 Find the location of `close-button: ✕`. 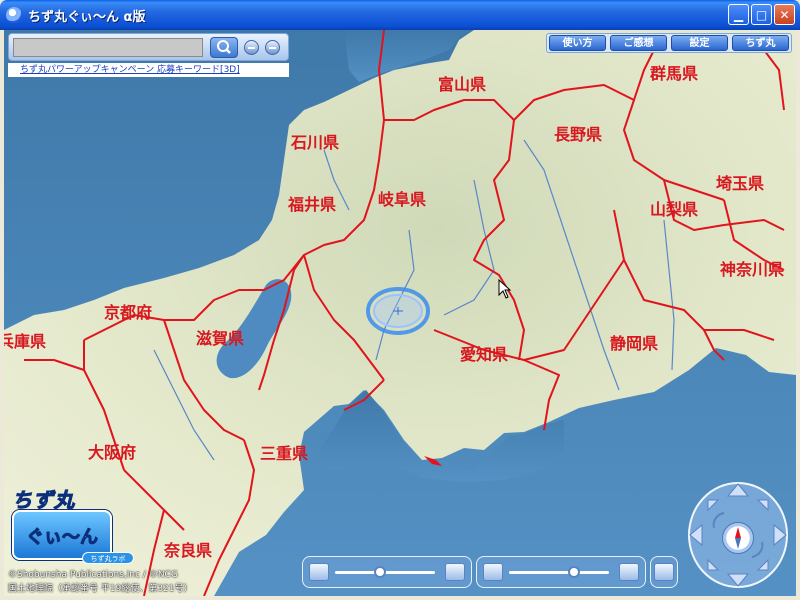

close-button: ✕ is located at coordinates (784, 14).